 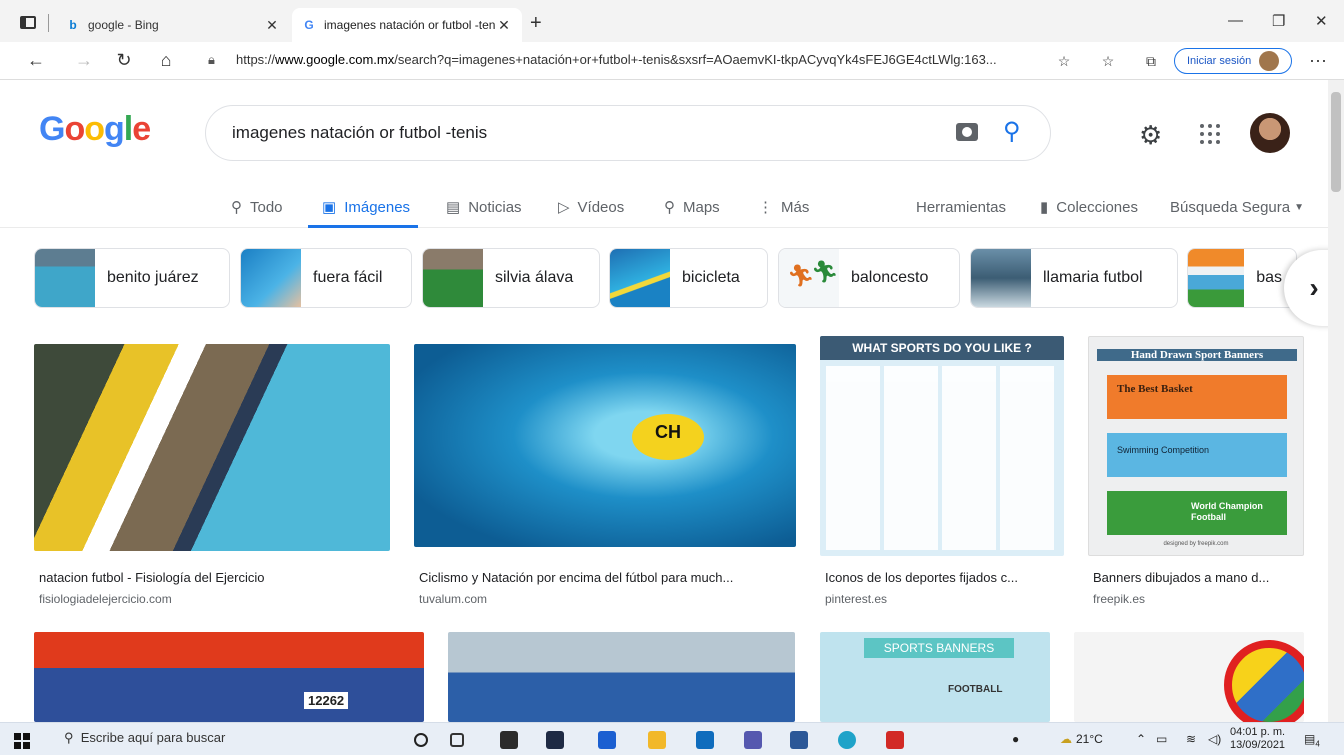 What do you see at coordinates (1214, 739) in the screenshot?
I see `volume-icon: ◁)` at bounding box center [1214, 739].